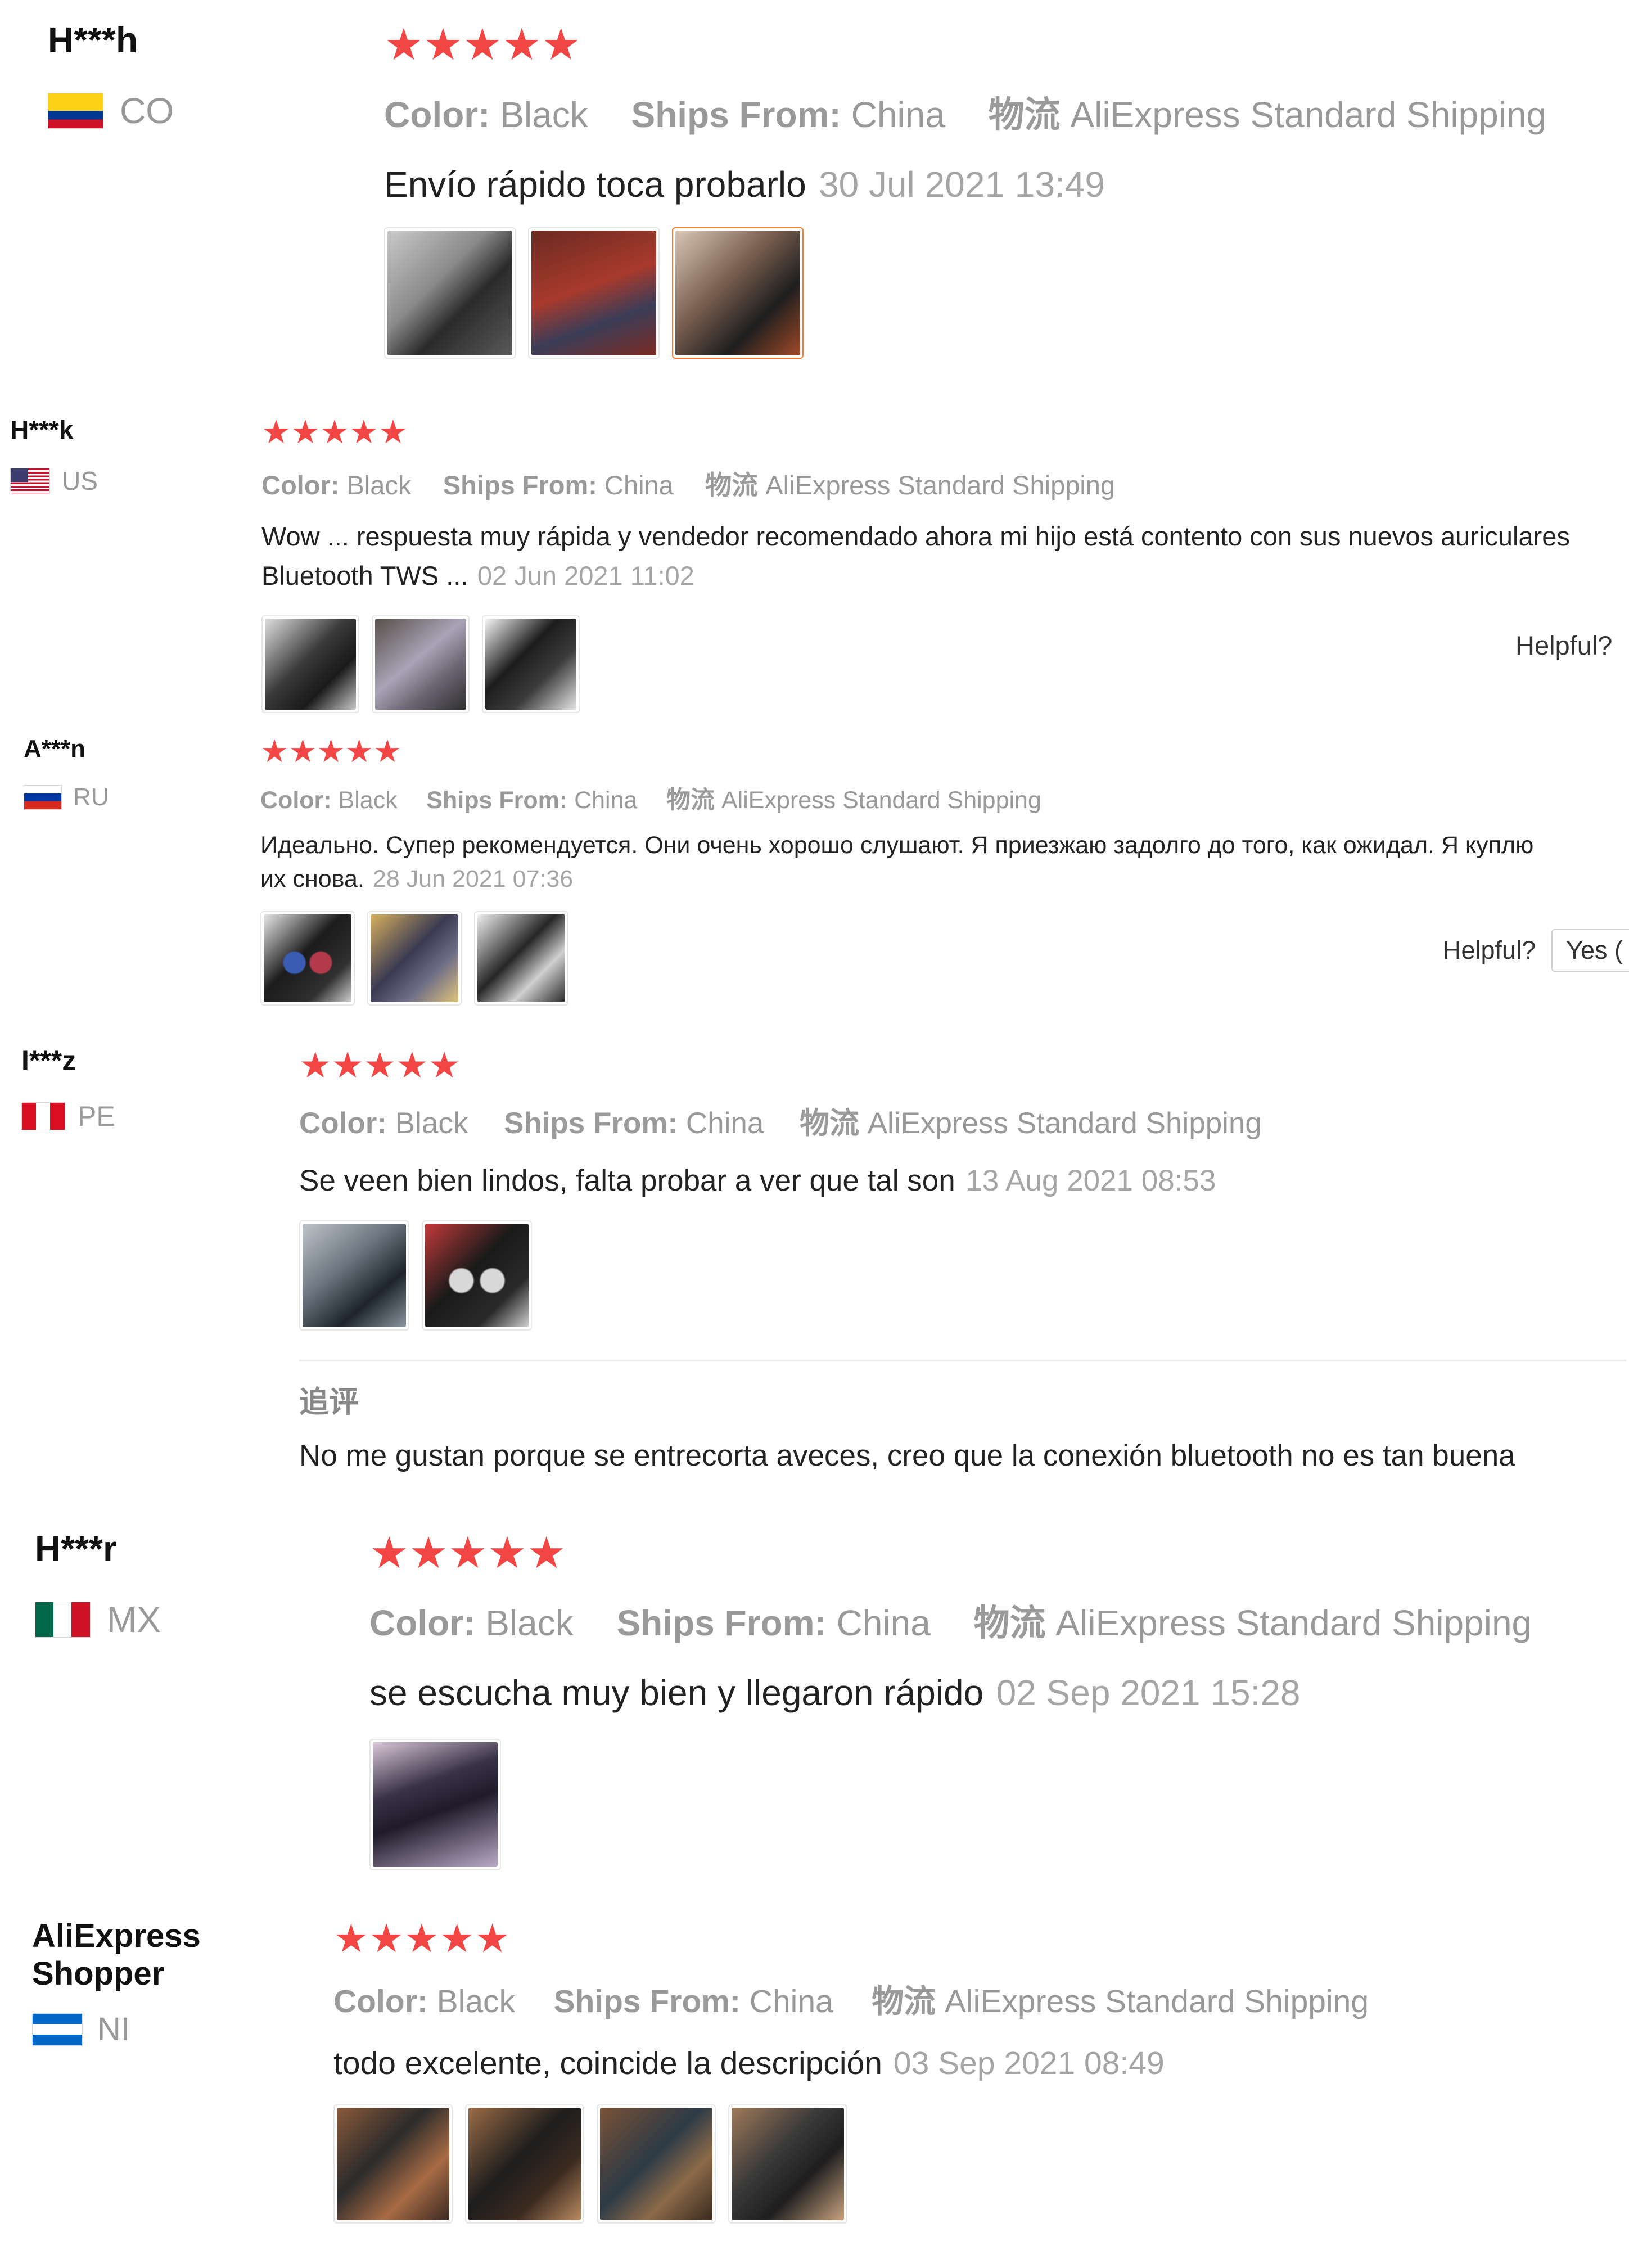 This screenshot has height=2268, width=1629. Describe the element at coordinates (585, 576) in the screenshot. I see `review-date: 02 Jun 2021 11:02` at that location.